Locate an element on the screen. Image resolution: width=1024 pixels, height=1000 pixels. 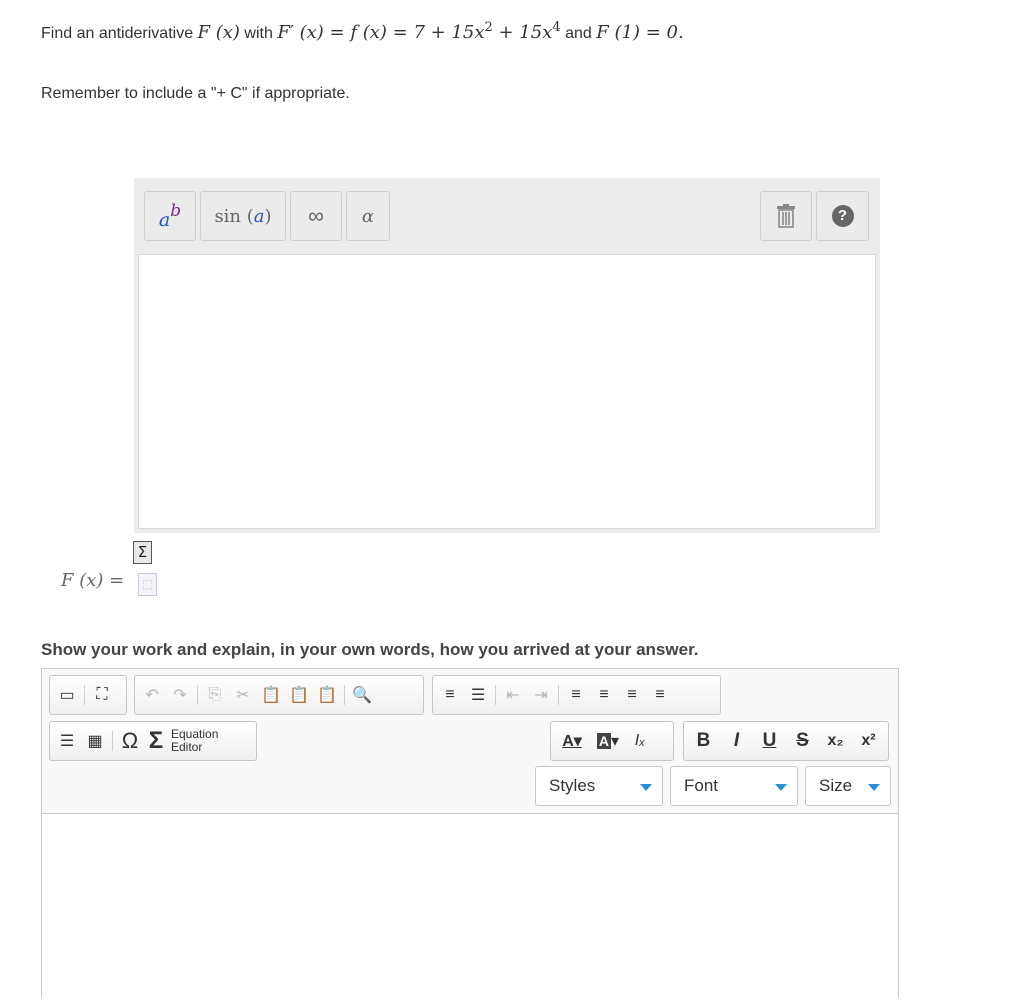
size-dropdown: Size is located at coordinates (848, 786).